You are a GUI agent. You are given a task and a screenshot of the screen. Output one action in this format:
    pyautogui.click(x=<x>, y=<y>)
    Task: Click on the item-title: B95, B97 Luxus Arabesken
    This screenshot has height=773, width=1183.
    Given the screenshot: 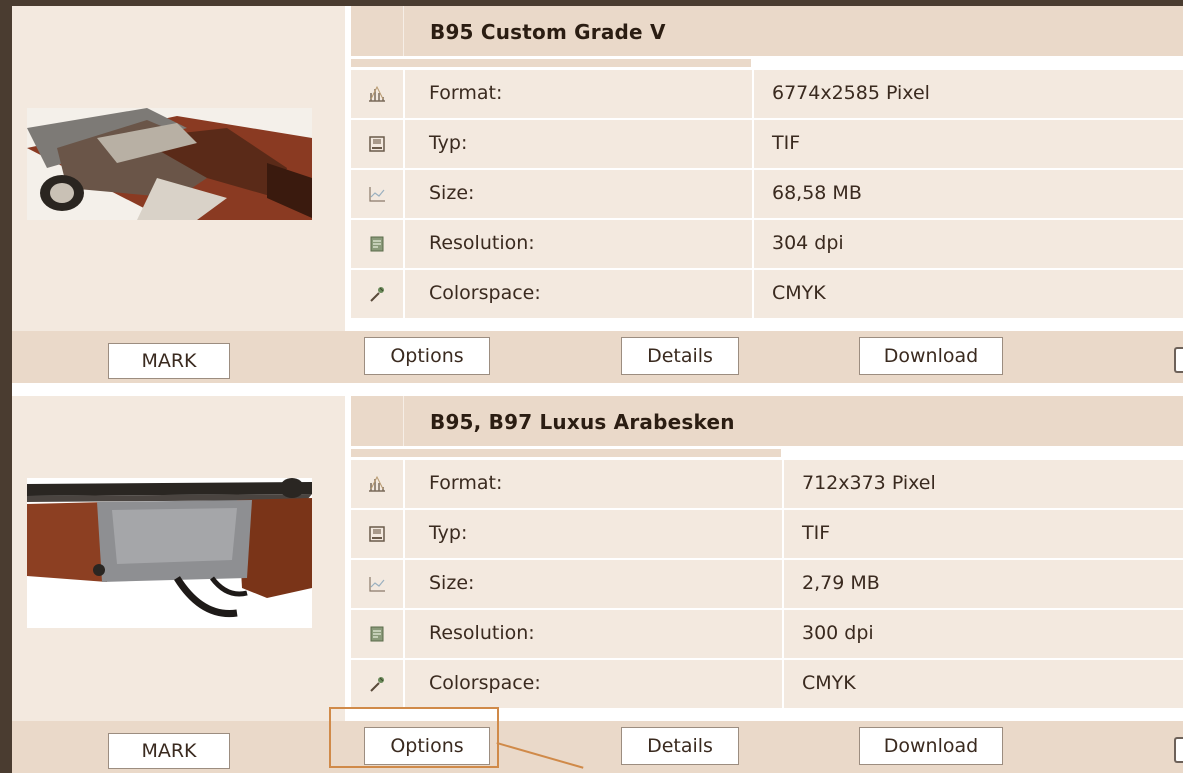 What is the action you would take?
    pyautogui.click(x=582, y=422)
    